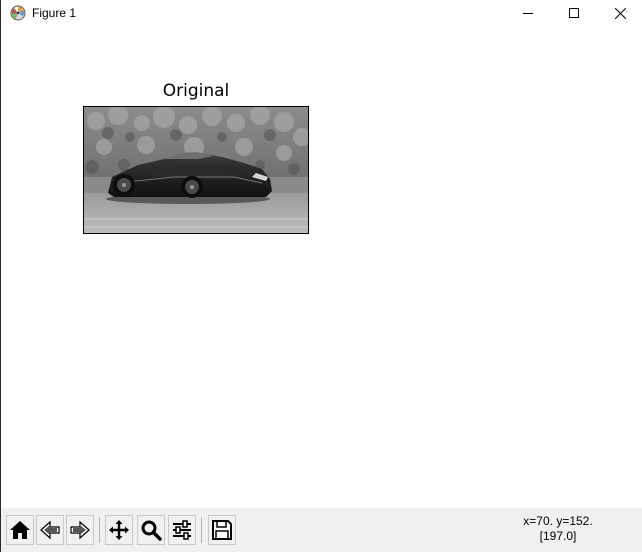  I want to click on maximize-button, so click(574, 13).